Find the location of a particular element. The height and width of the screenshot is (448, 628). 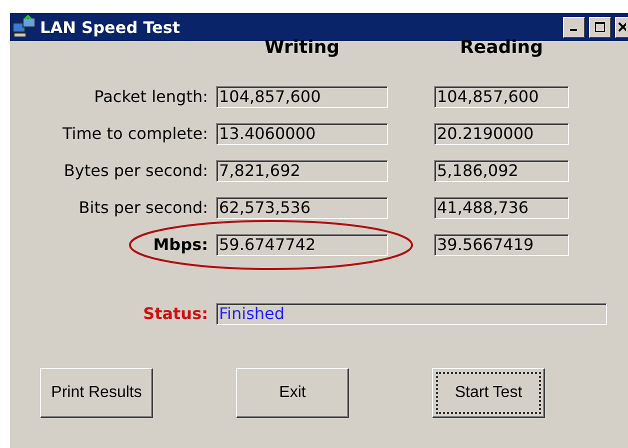

column-header: Reading is located at coordinates (501, 47).